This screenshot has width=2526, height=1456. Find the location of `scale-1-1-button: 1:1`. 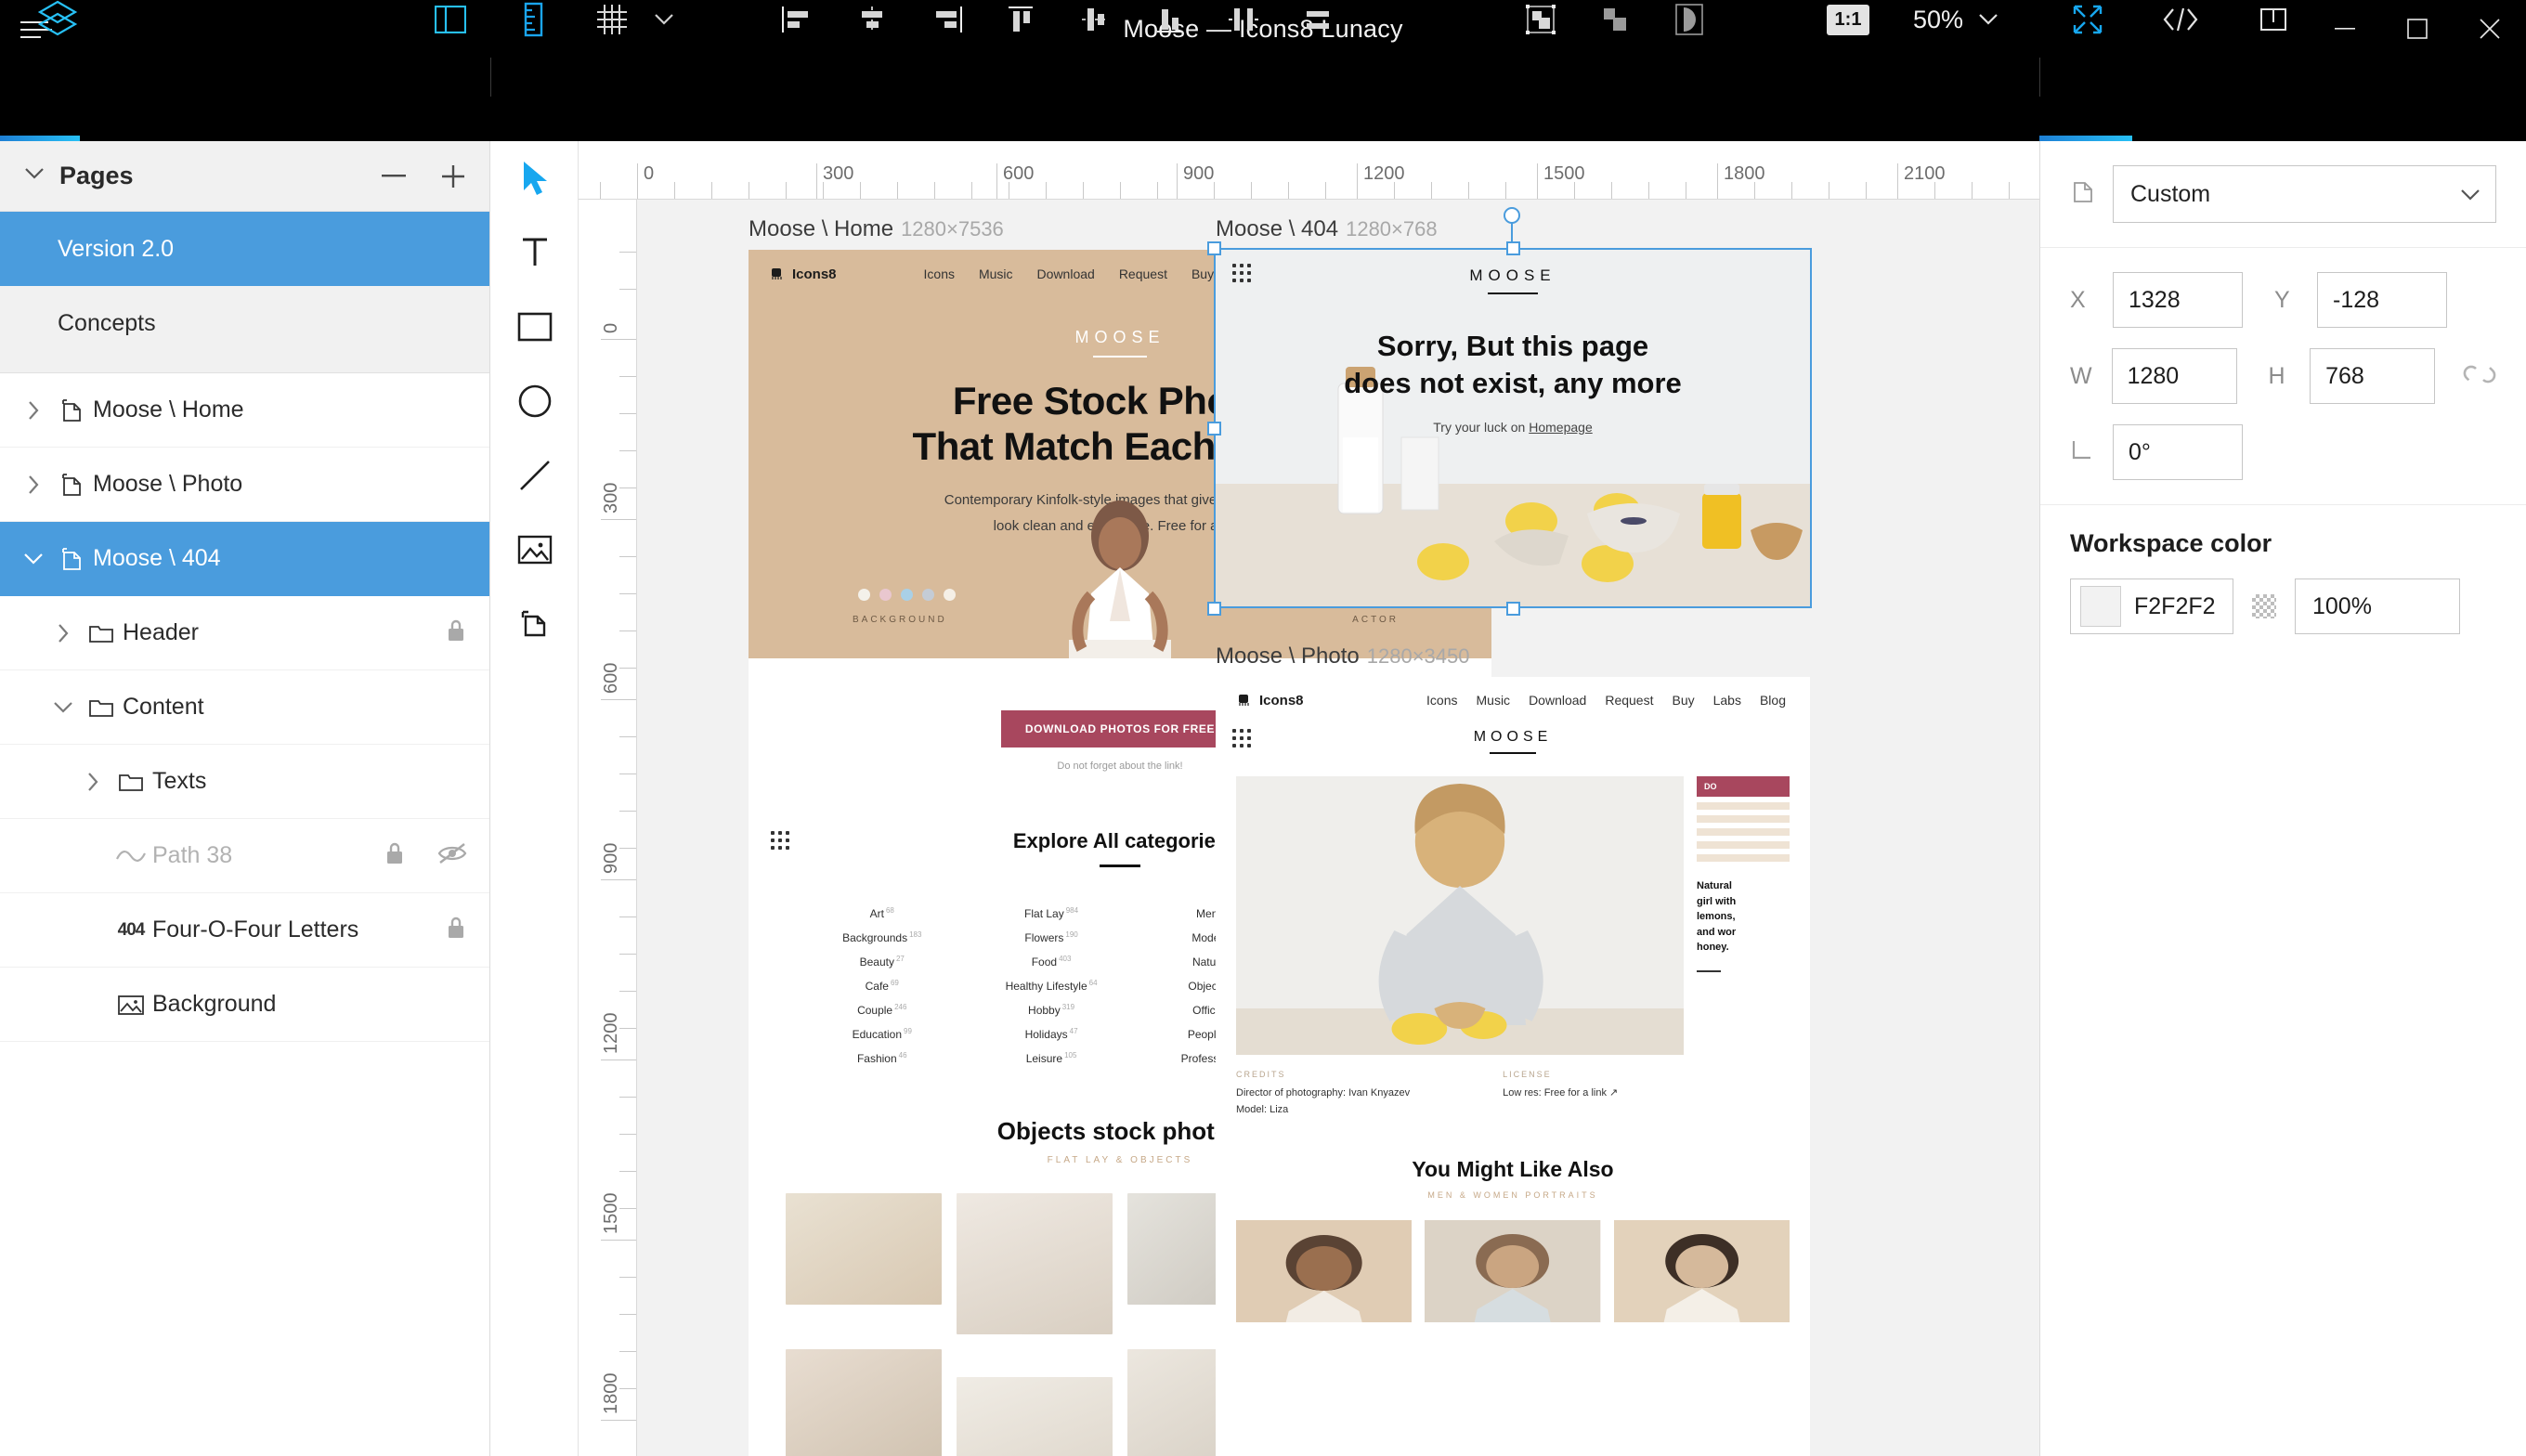

scale-1-1-button: 1:1 is located at coordinates (1848, 29).